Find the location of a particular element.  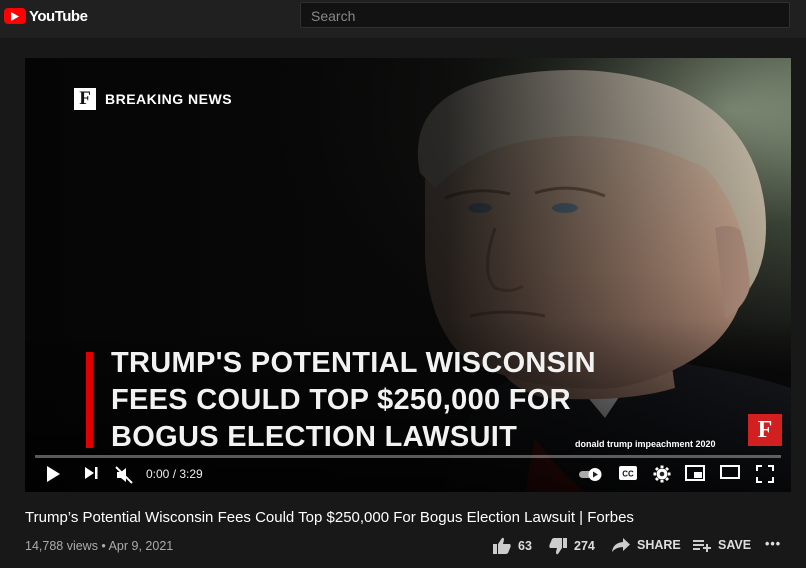

forbes-corner-logo: F is located at coordinates (765, 430).